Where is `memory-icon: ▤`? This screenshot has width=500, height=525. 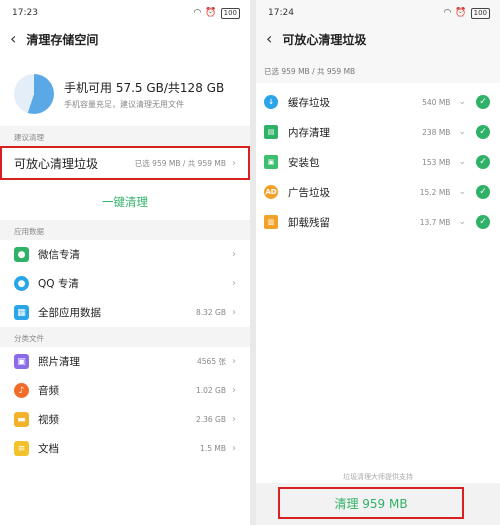 memory-icon: ▤ is located at coordinates (271, 132).